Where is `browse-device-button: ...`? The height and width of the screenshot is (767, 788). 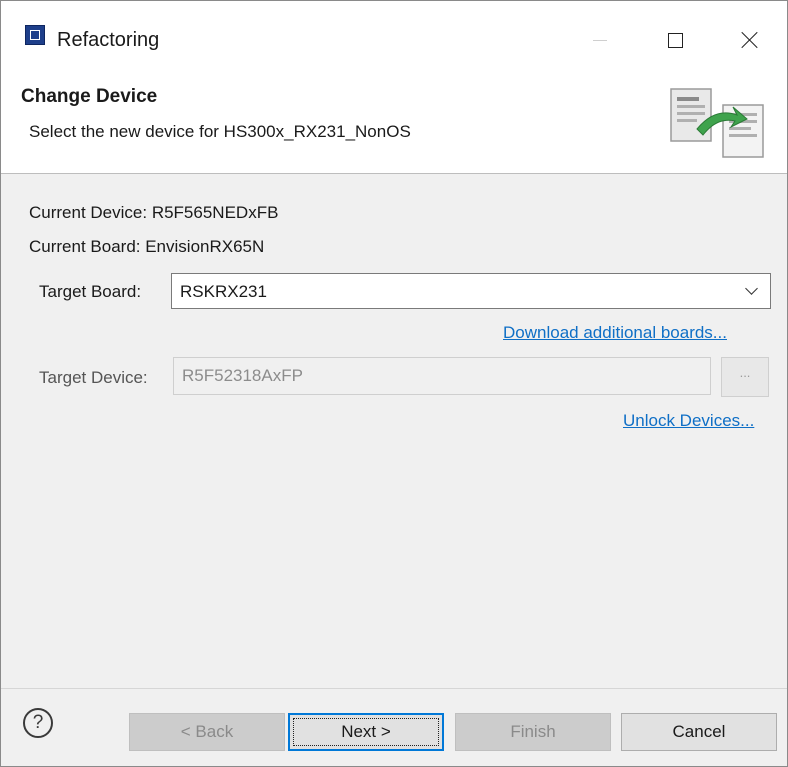 browse-device-button: ... is located at coordinates (745, 377).